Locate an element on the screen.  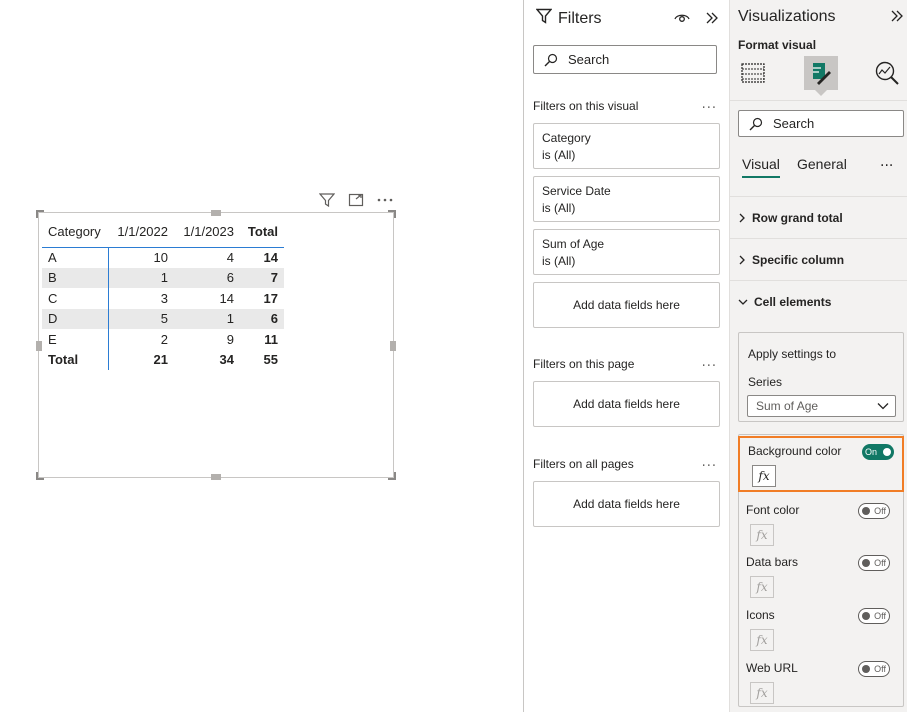
row-total-cell: 17 is located at coordinates (262, 298).